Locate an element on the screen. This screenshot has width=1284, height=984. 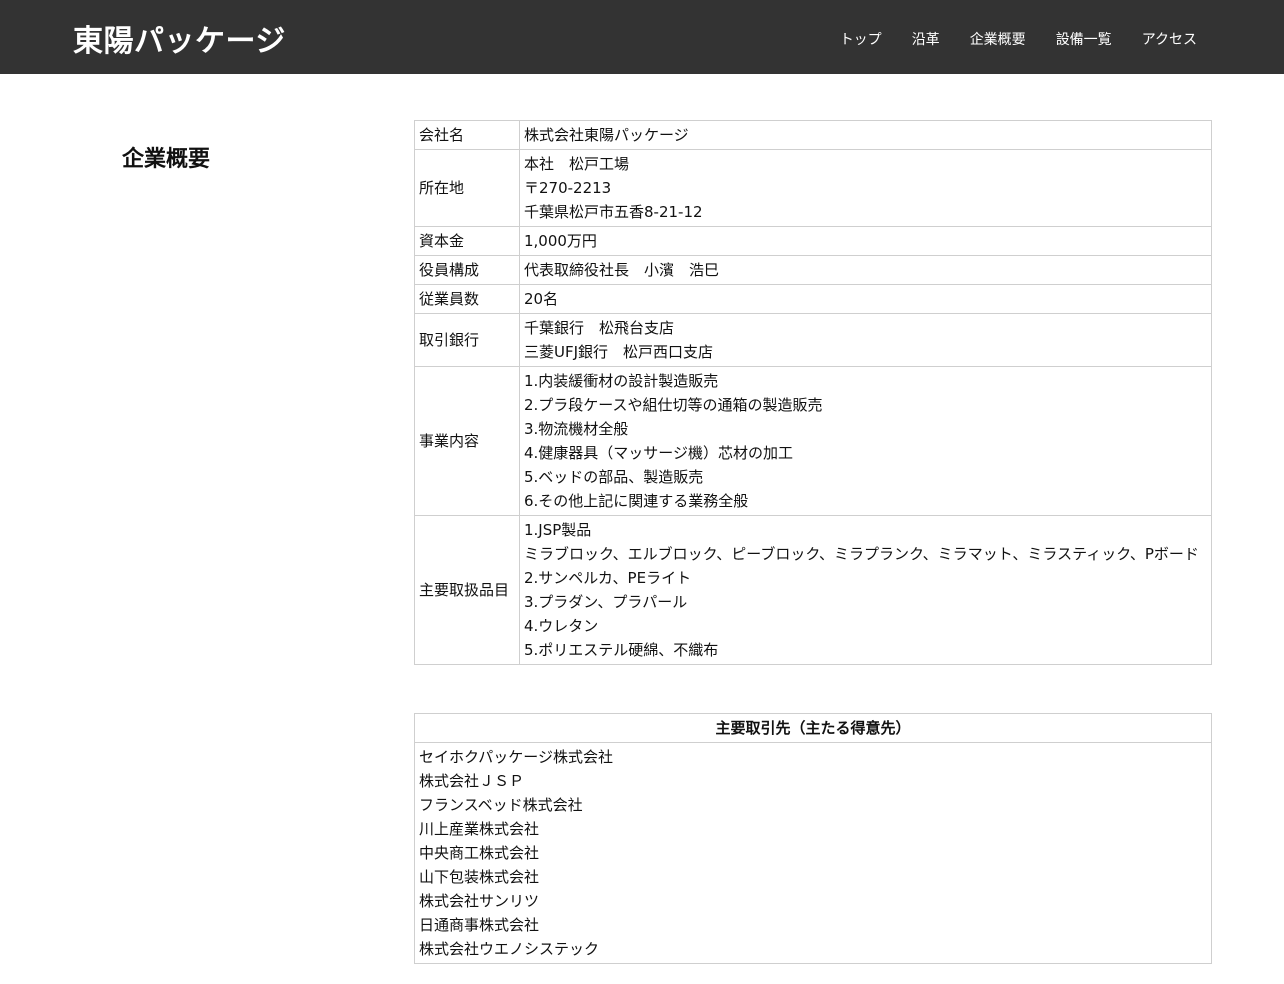
info-value: 株式会社東陽パッケージ is located at coordinates (865, 135).